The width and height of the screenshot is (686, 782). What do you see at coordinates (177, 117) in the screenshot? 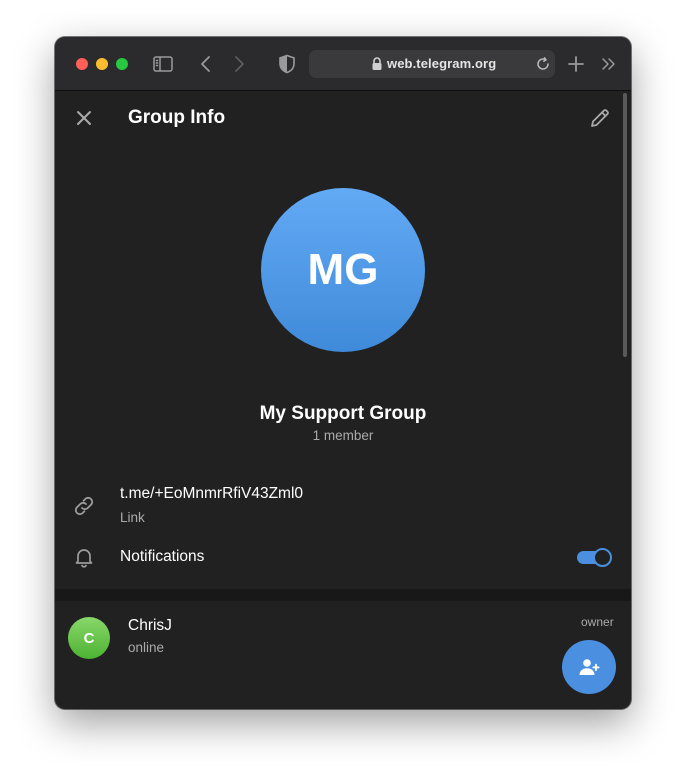
I see `page-title: Group Info` at bounding box center [177, 117].